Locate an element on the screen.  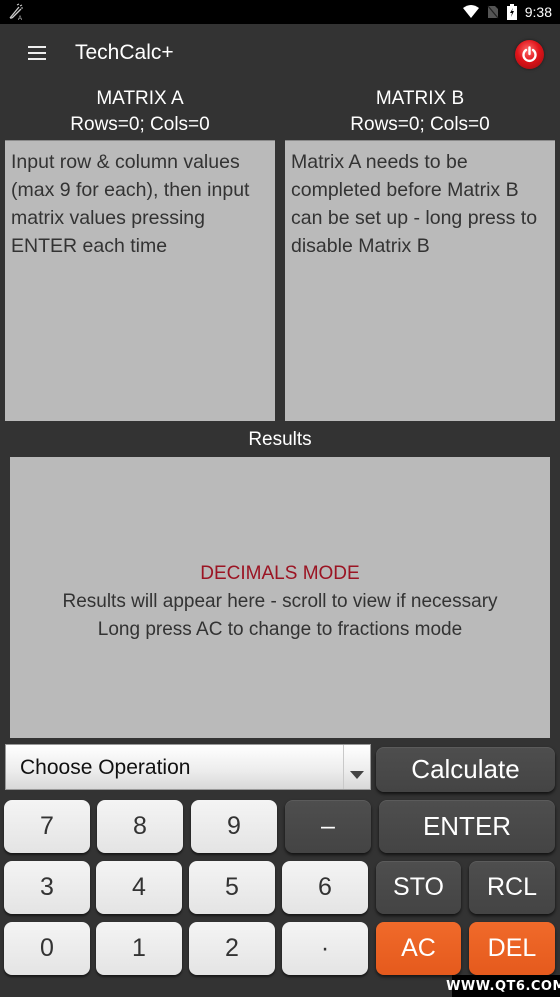
matrix-a-dims: Rows=0; Cols=0 is located at coordinates (140, 124).